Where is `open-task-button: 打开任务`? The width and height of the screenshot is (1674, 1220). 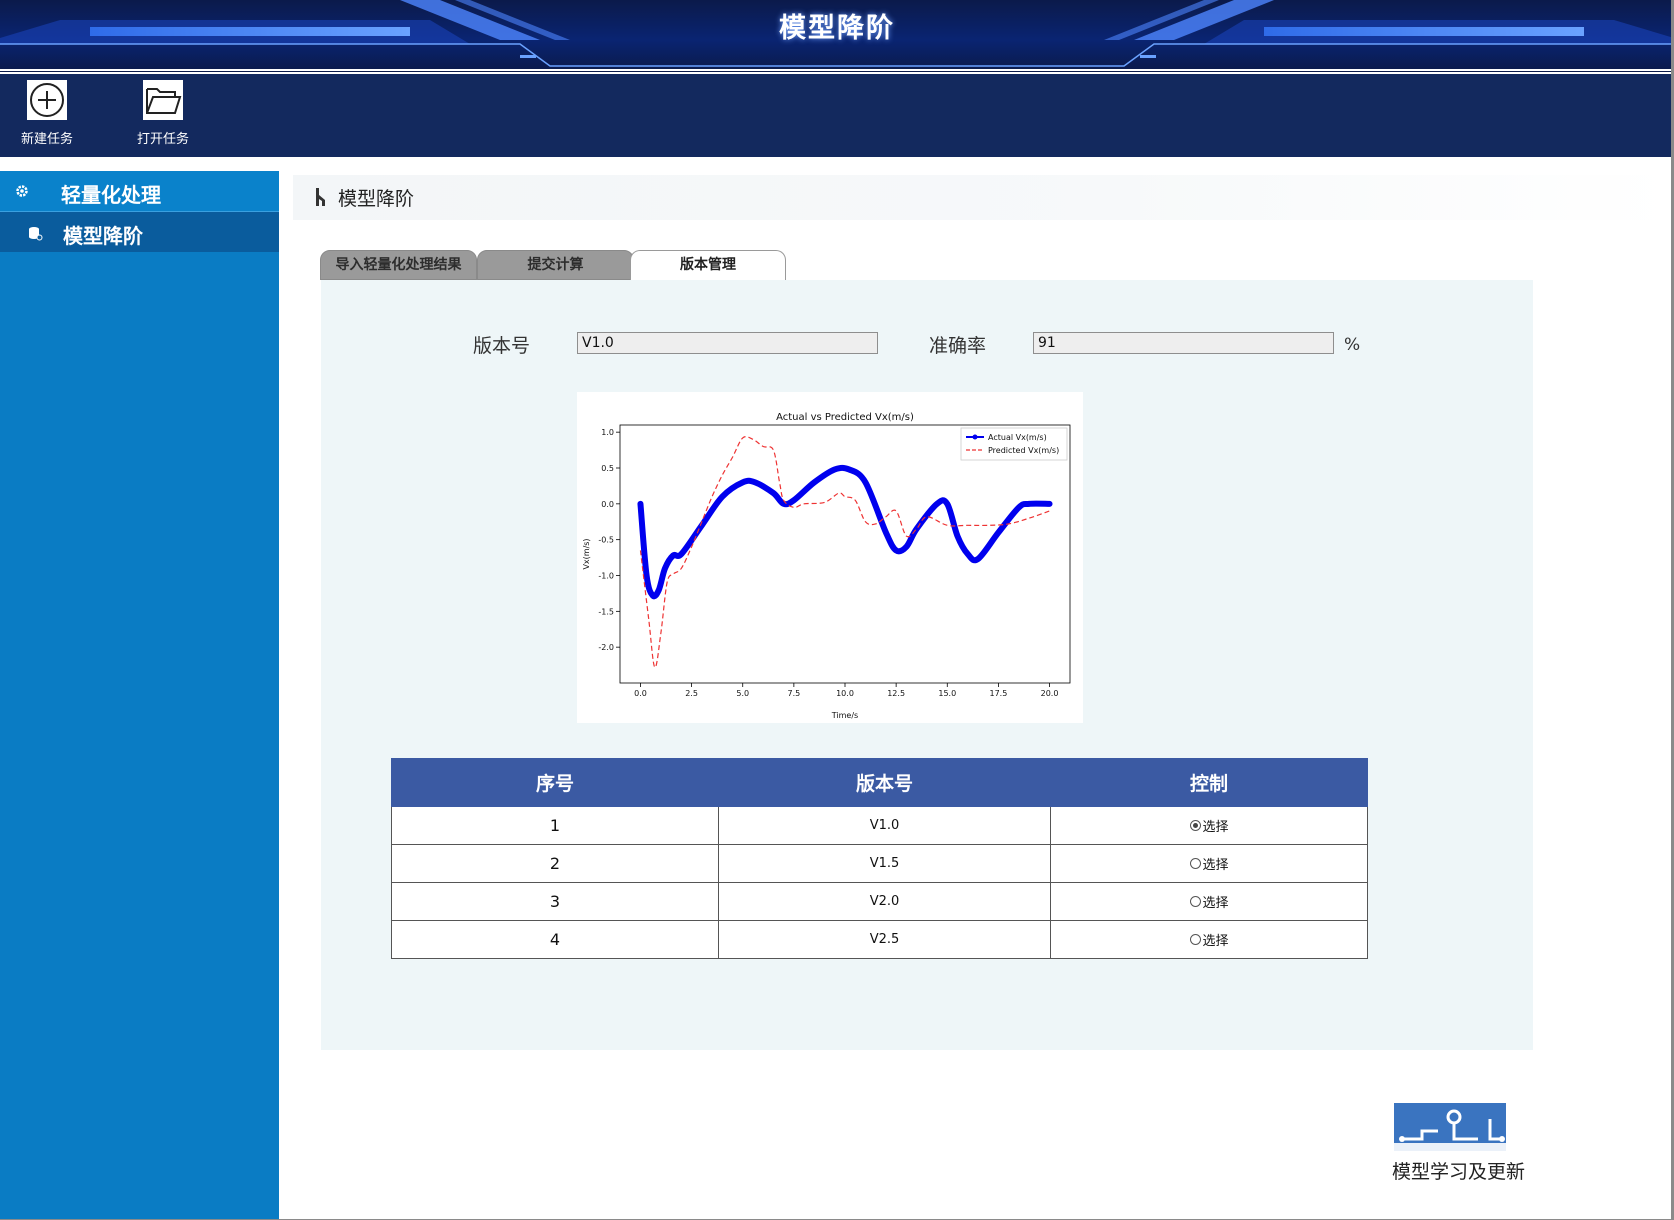 open-task-button: 打开任务 is located at coordinates (163, 113).